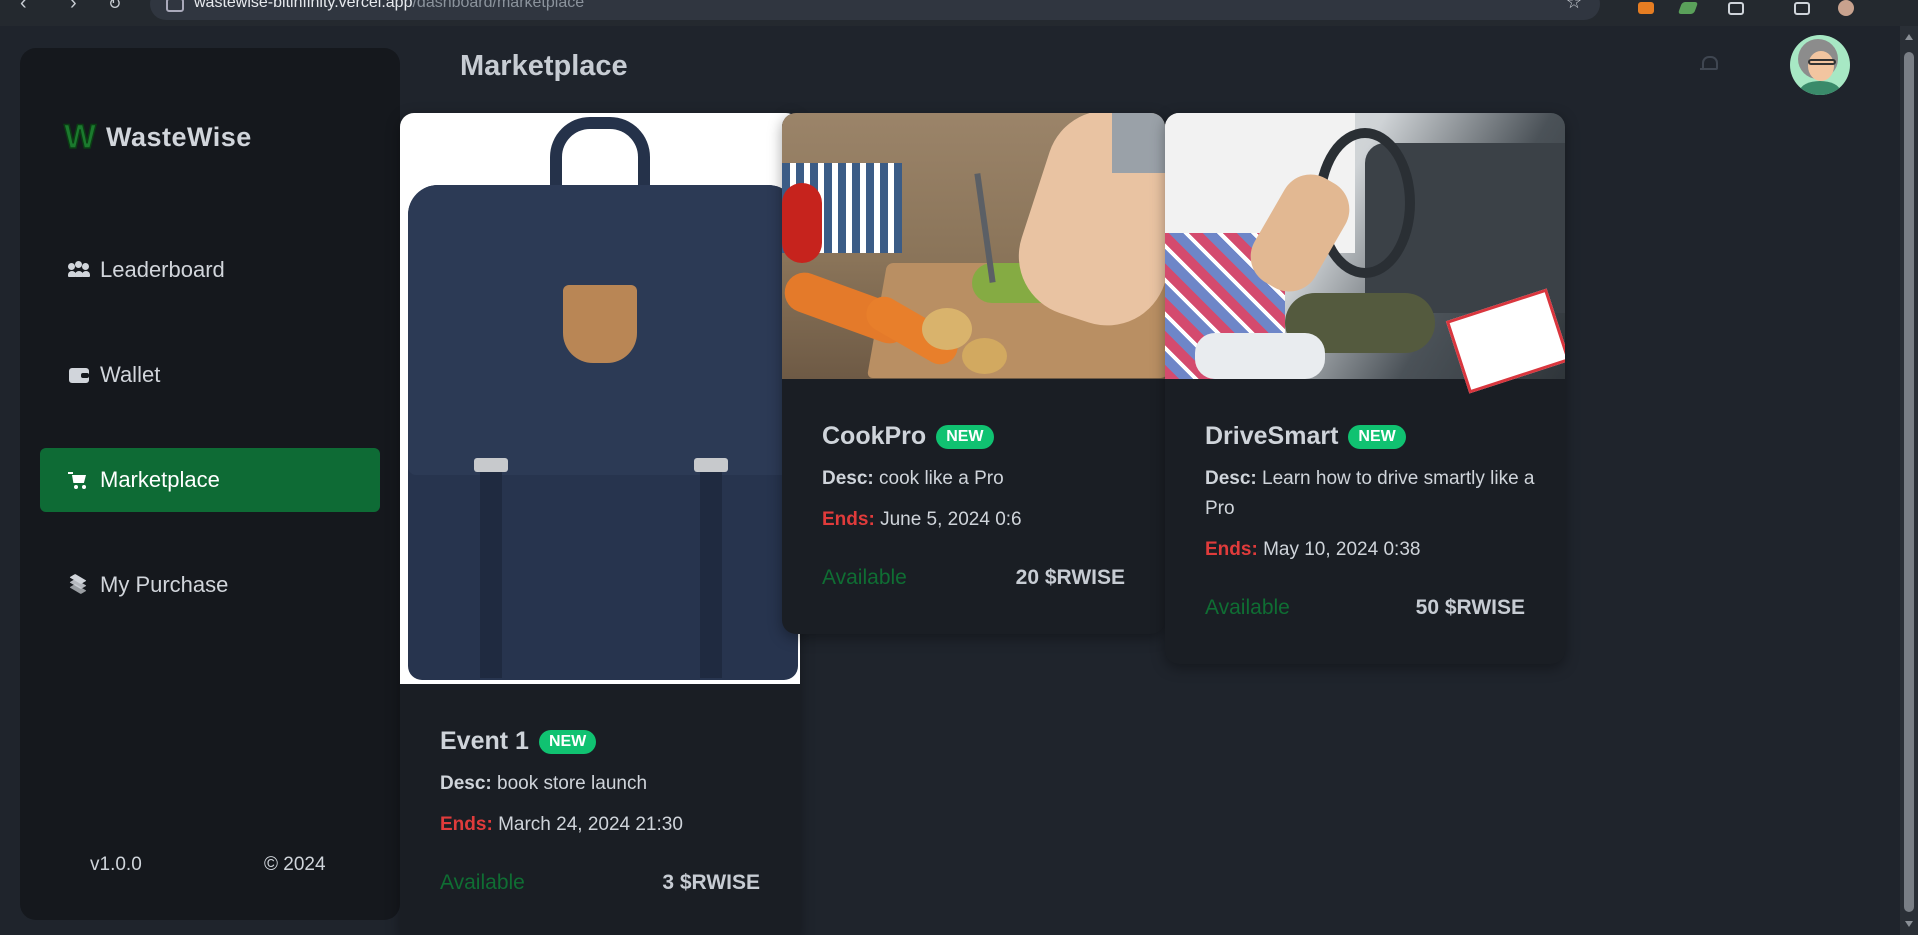  Describe the element at coordinates (1470, 607) in the screenshot. I see `price: 50 $RWISE` at that location.